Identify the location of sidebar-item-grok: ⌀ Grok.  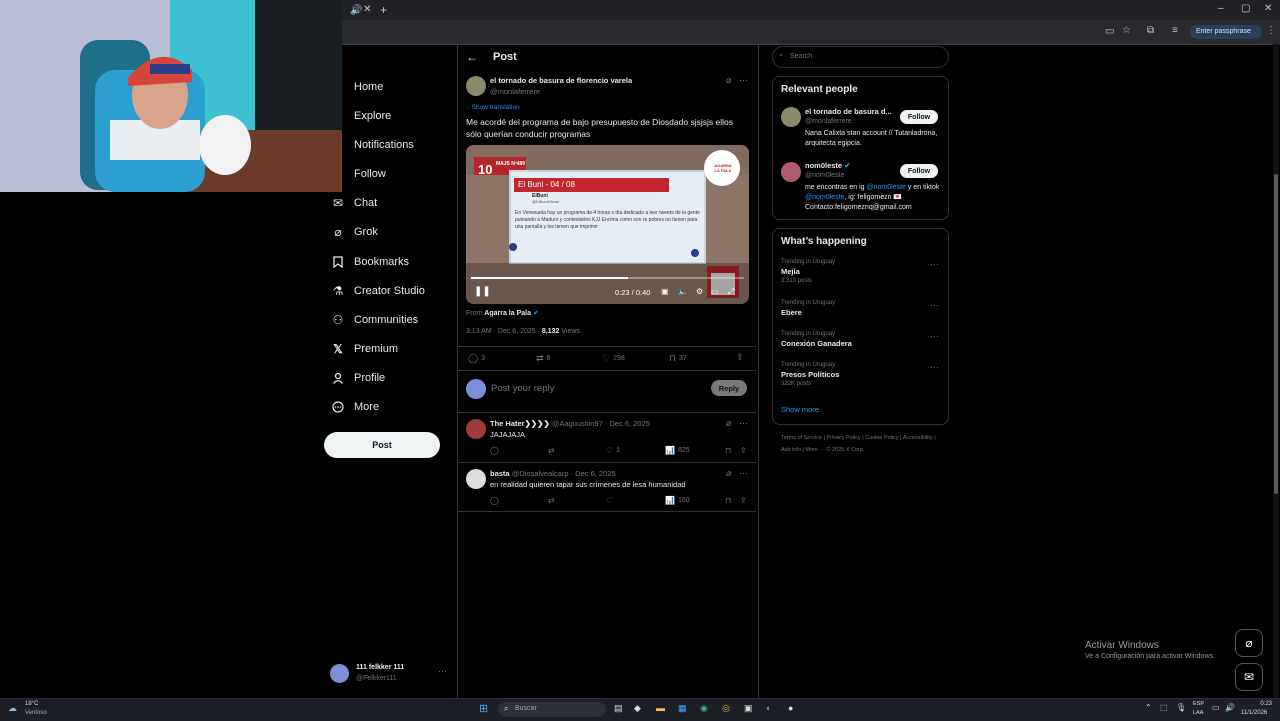
(353, 232).